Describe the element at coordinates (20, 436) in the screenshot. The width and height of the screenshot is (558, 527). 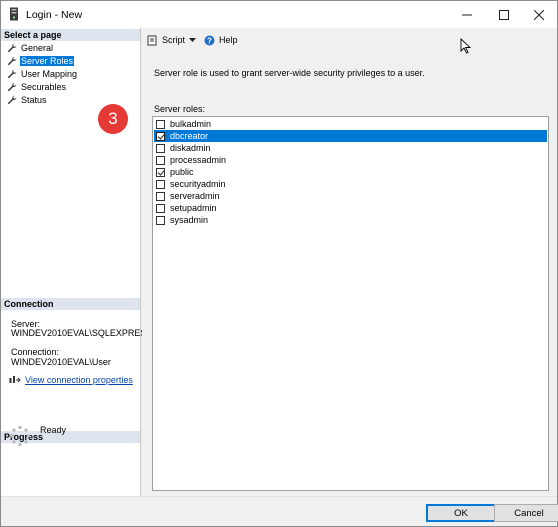
I see `progress-spinner-icon` at that location.